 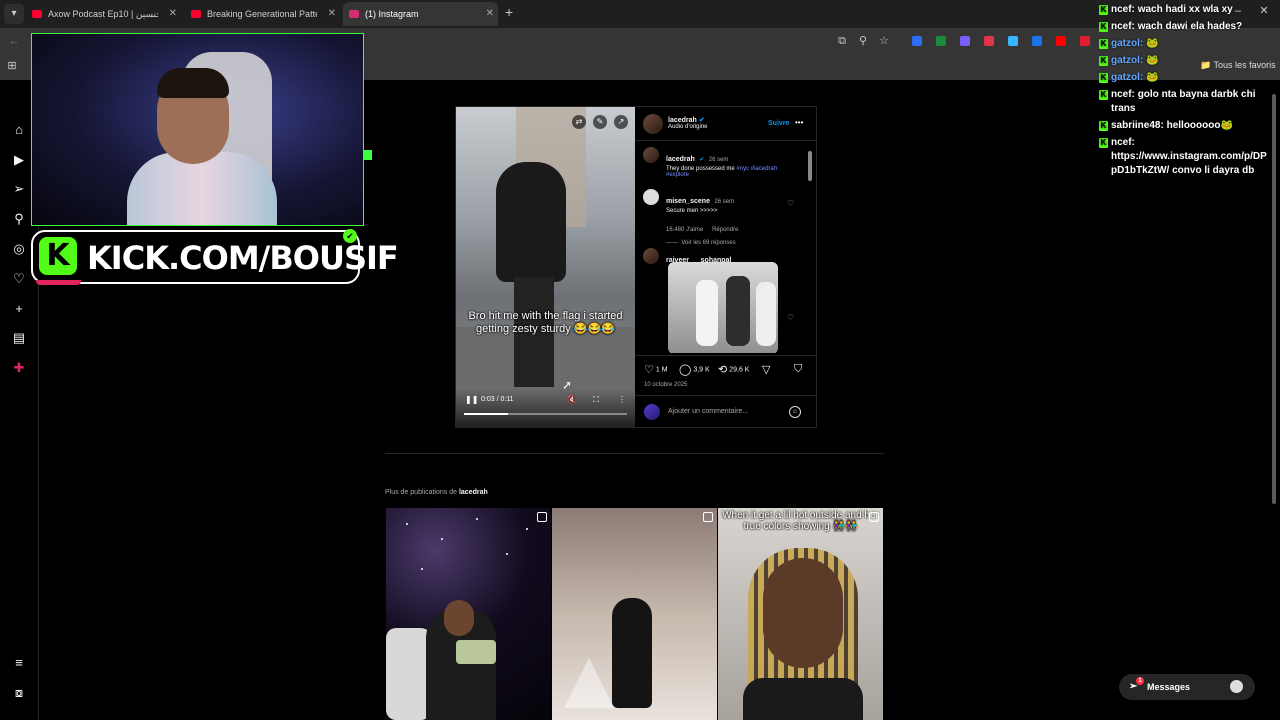 I want to click on comment-photo, so click(x=723, y=307).